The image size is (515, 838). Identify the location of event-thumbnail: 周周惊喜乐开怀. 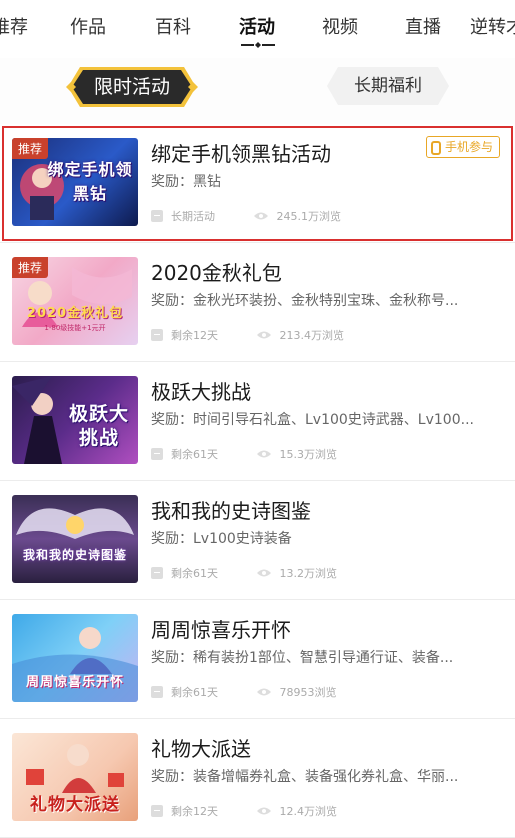
(75, 658).